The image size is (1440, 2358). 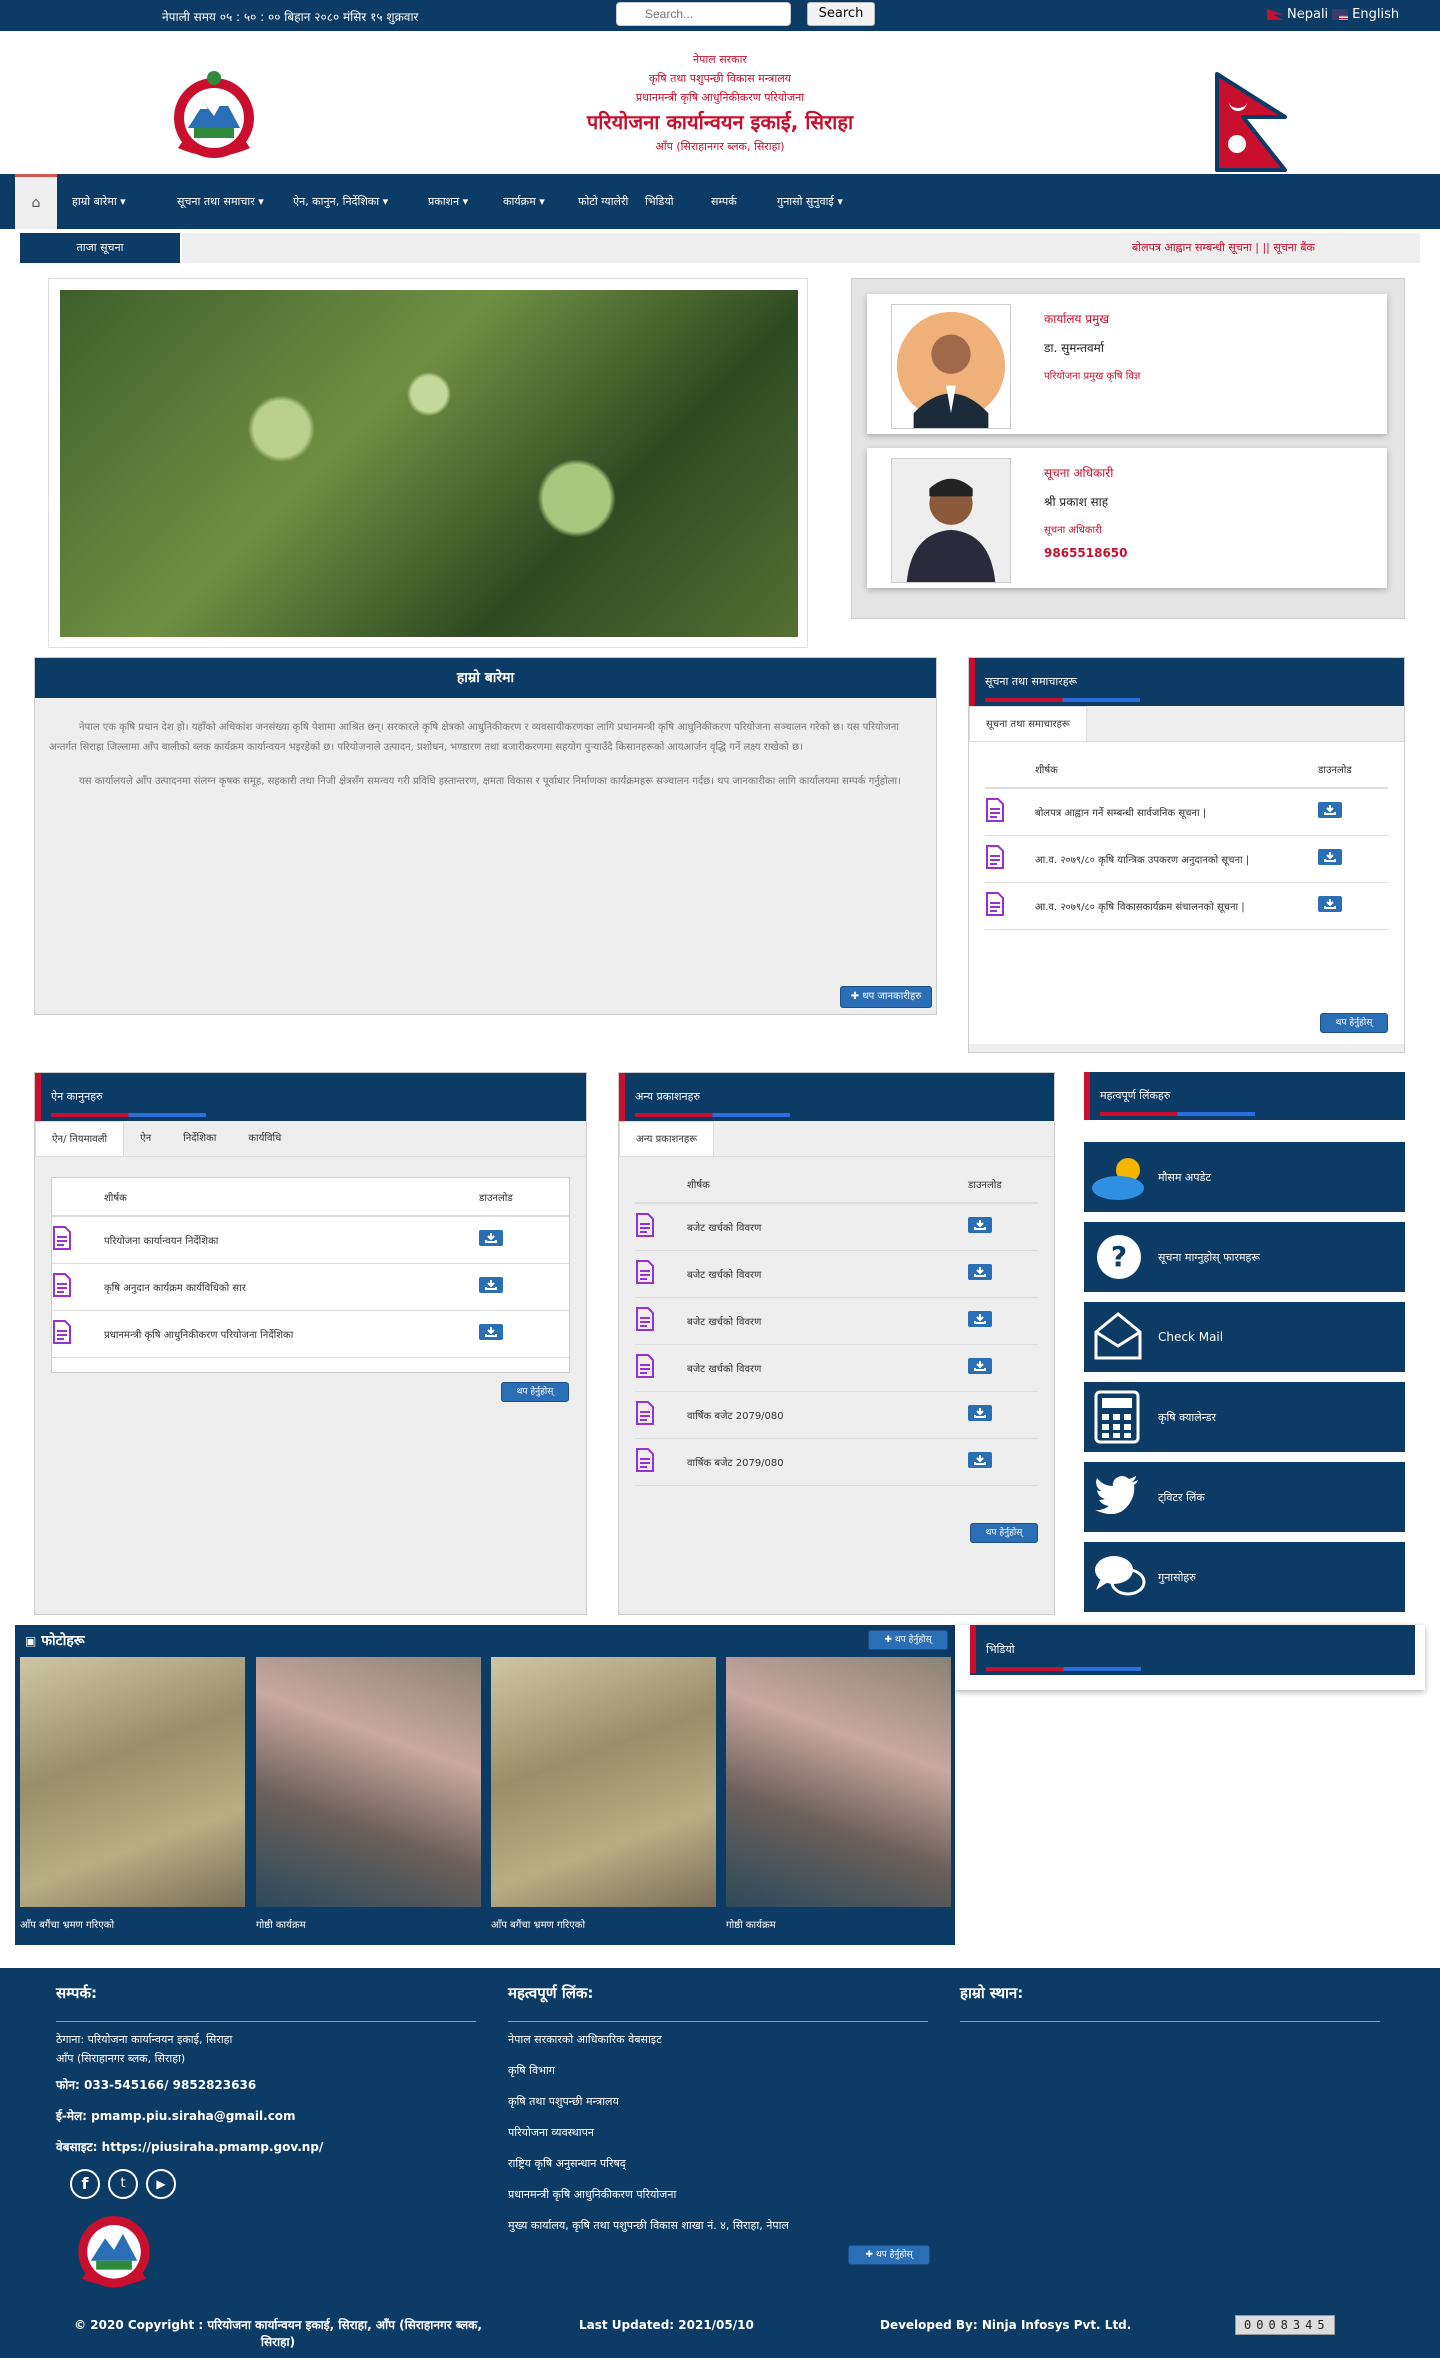 What do you see at coordinates (718, 2002) in the screenshot?
I see `footer-links-heading: महत्वपूर्ण लिंक:` at bounding box center [718, 2002].